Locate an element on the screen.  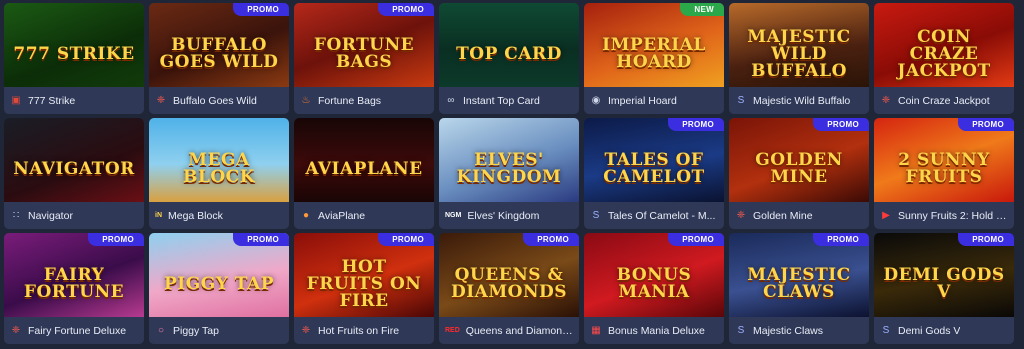
game-card: Majestic Claws PROMO S Majestic Claws is located at coordinates (799, 288).